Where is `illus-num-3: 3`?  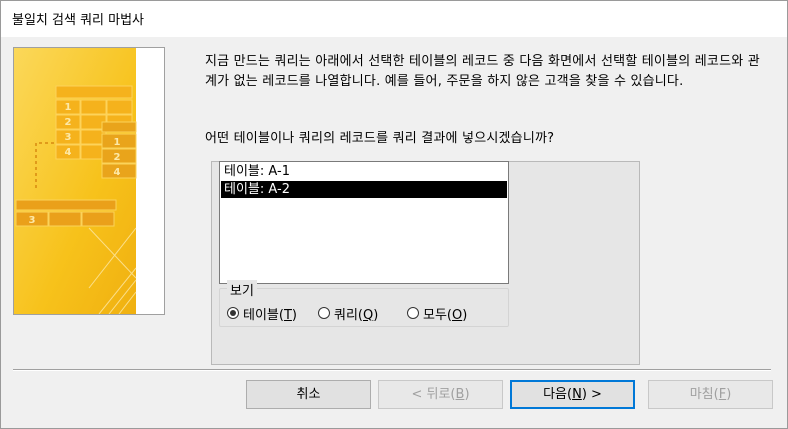 illus-num-3: 3 is located at coordinates (68, 137).